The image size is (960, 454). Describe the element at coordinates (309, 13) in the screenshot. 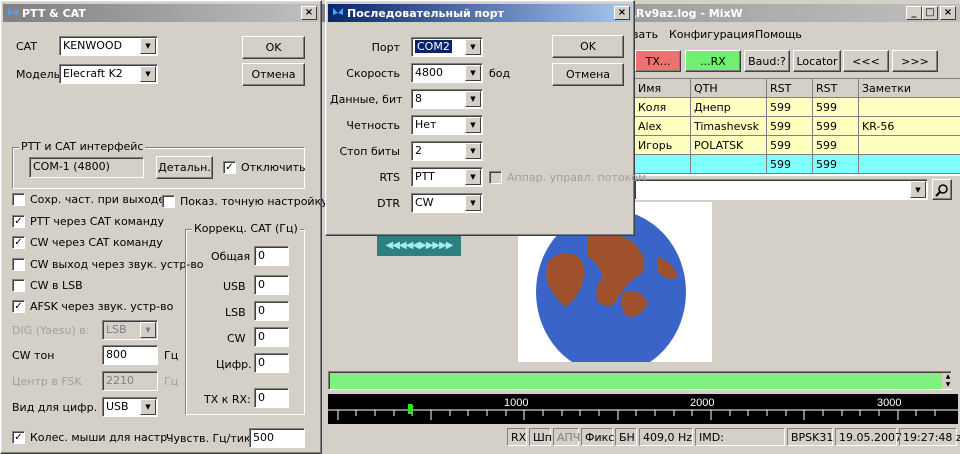

I see `ptt-close-button: ×` at that location.